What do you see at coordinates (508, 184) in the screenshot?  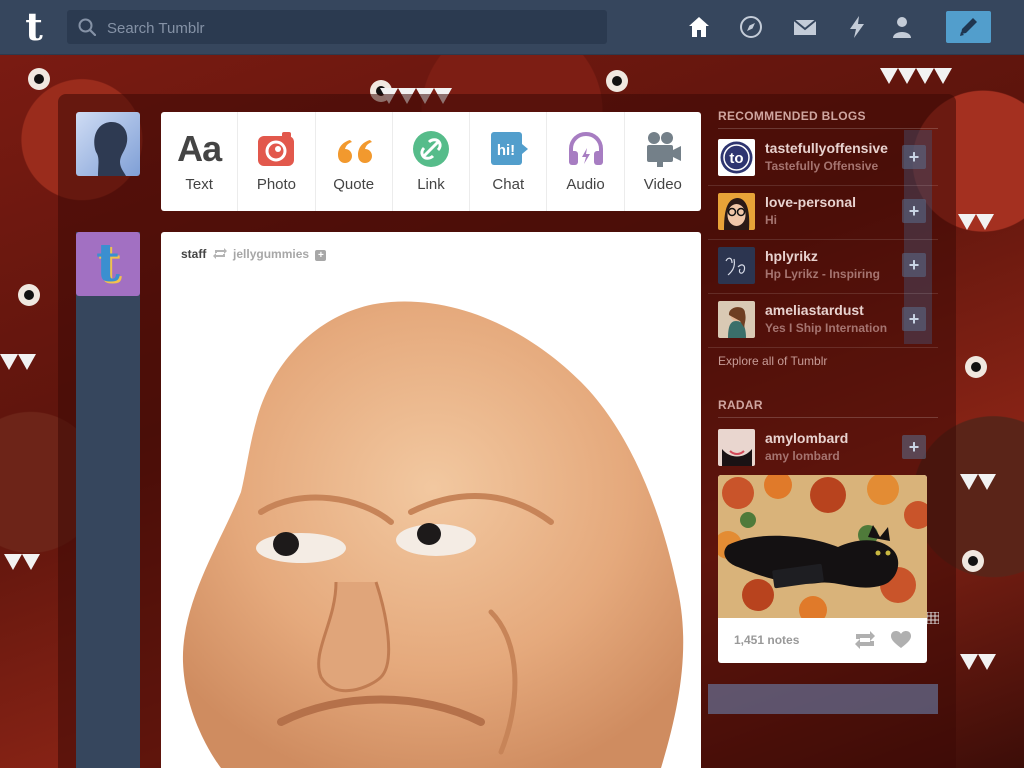 I see `post-type-label: Chat` at bounding box center [508, 184].